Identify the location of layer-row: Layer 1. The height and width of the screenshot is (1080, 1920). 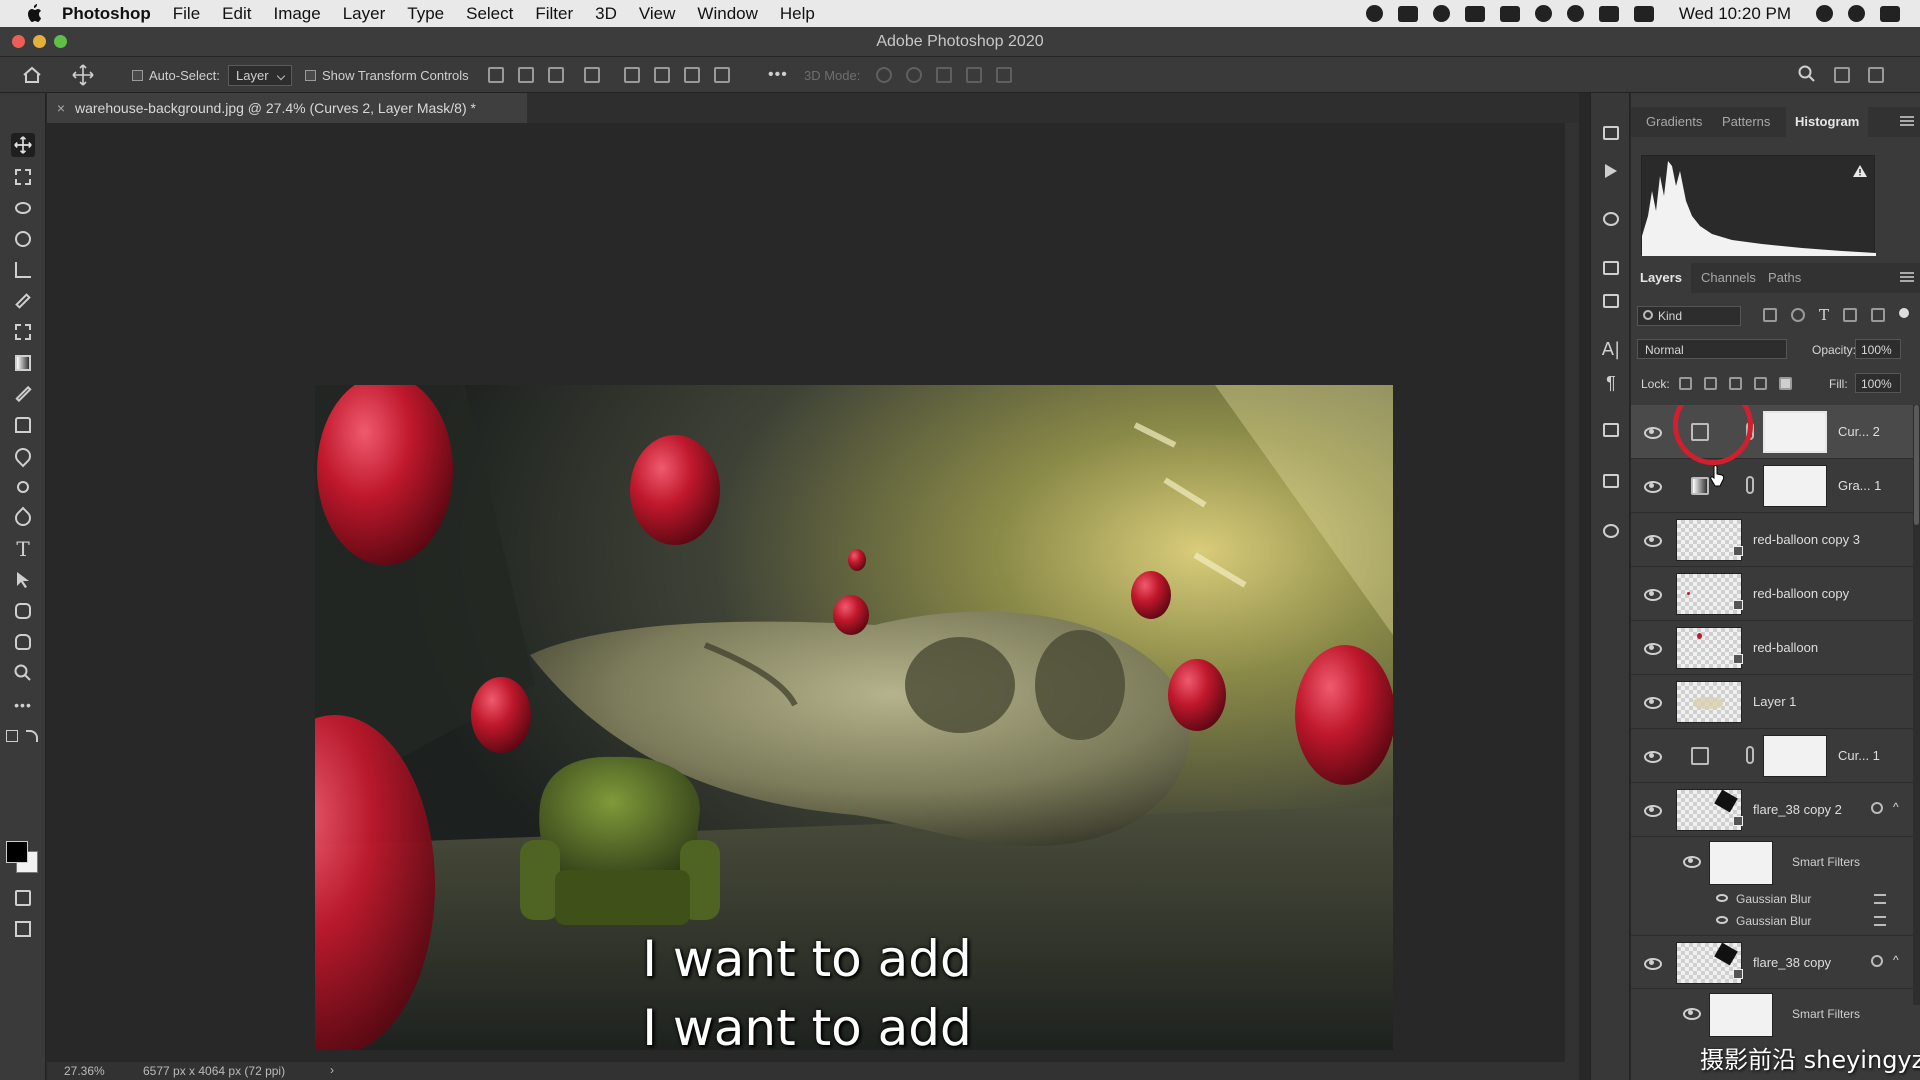
(1772, 702).